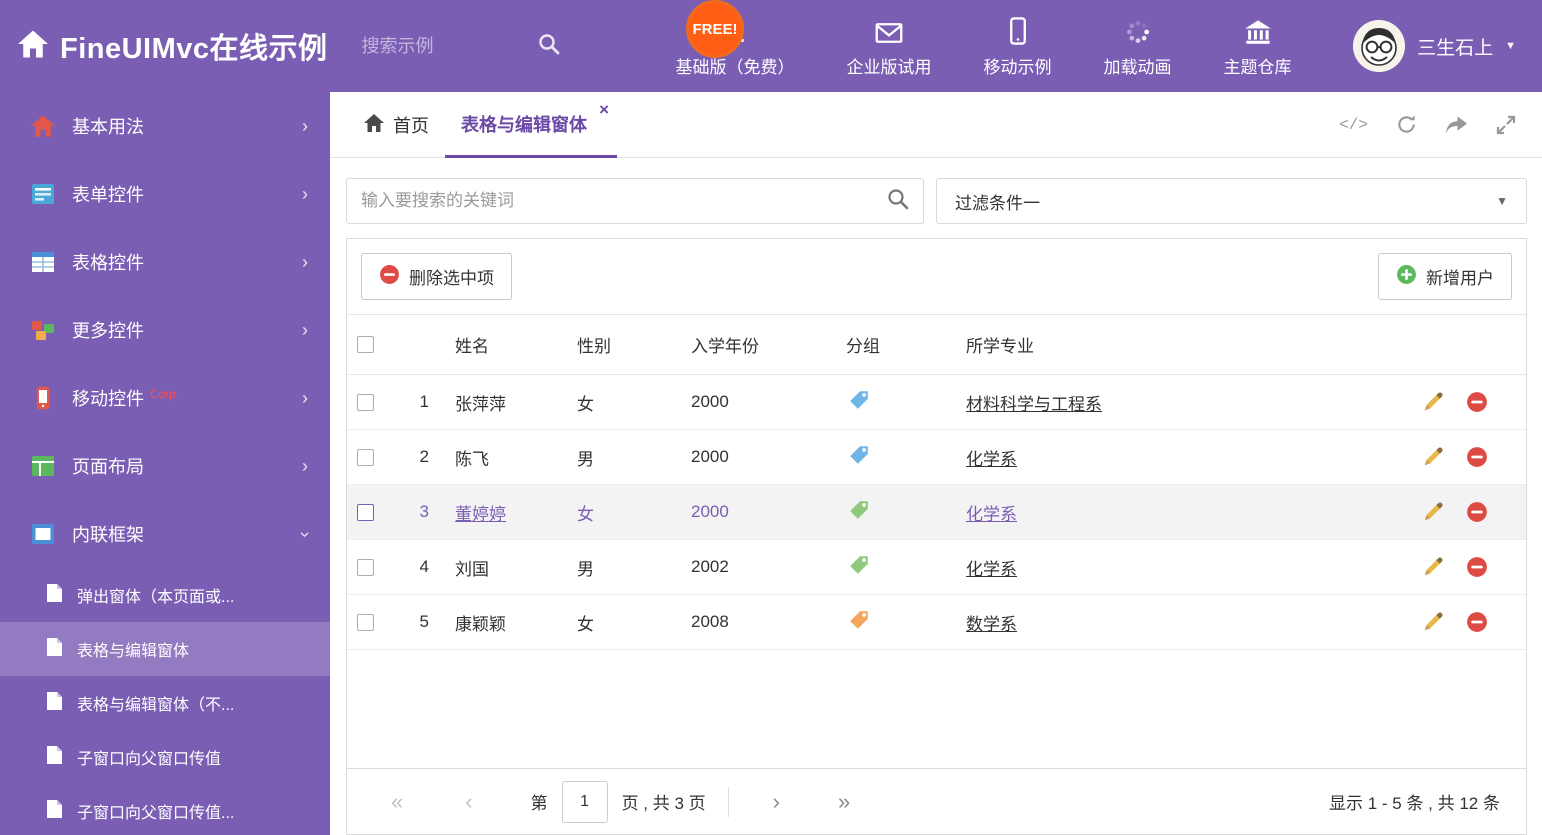 This screenshot has height=835, width=1542. I want to click on nav-loading-animation: 加载动画, so click(1138, 46).